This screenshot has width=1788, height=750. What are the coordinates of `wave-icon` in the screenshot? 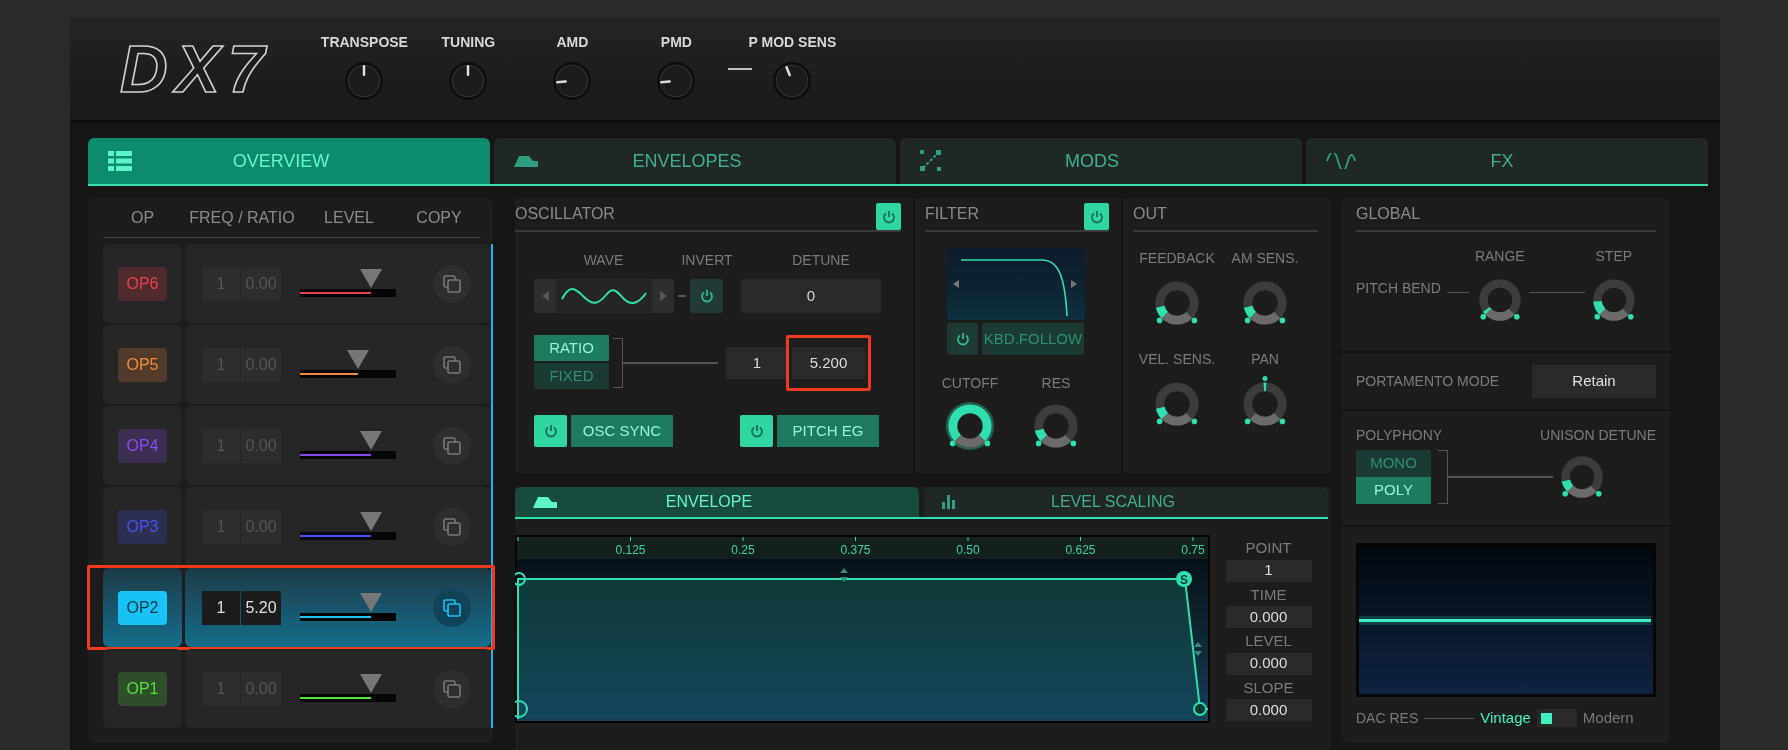 It's located at (1341, 161).